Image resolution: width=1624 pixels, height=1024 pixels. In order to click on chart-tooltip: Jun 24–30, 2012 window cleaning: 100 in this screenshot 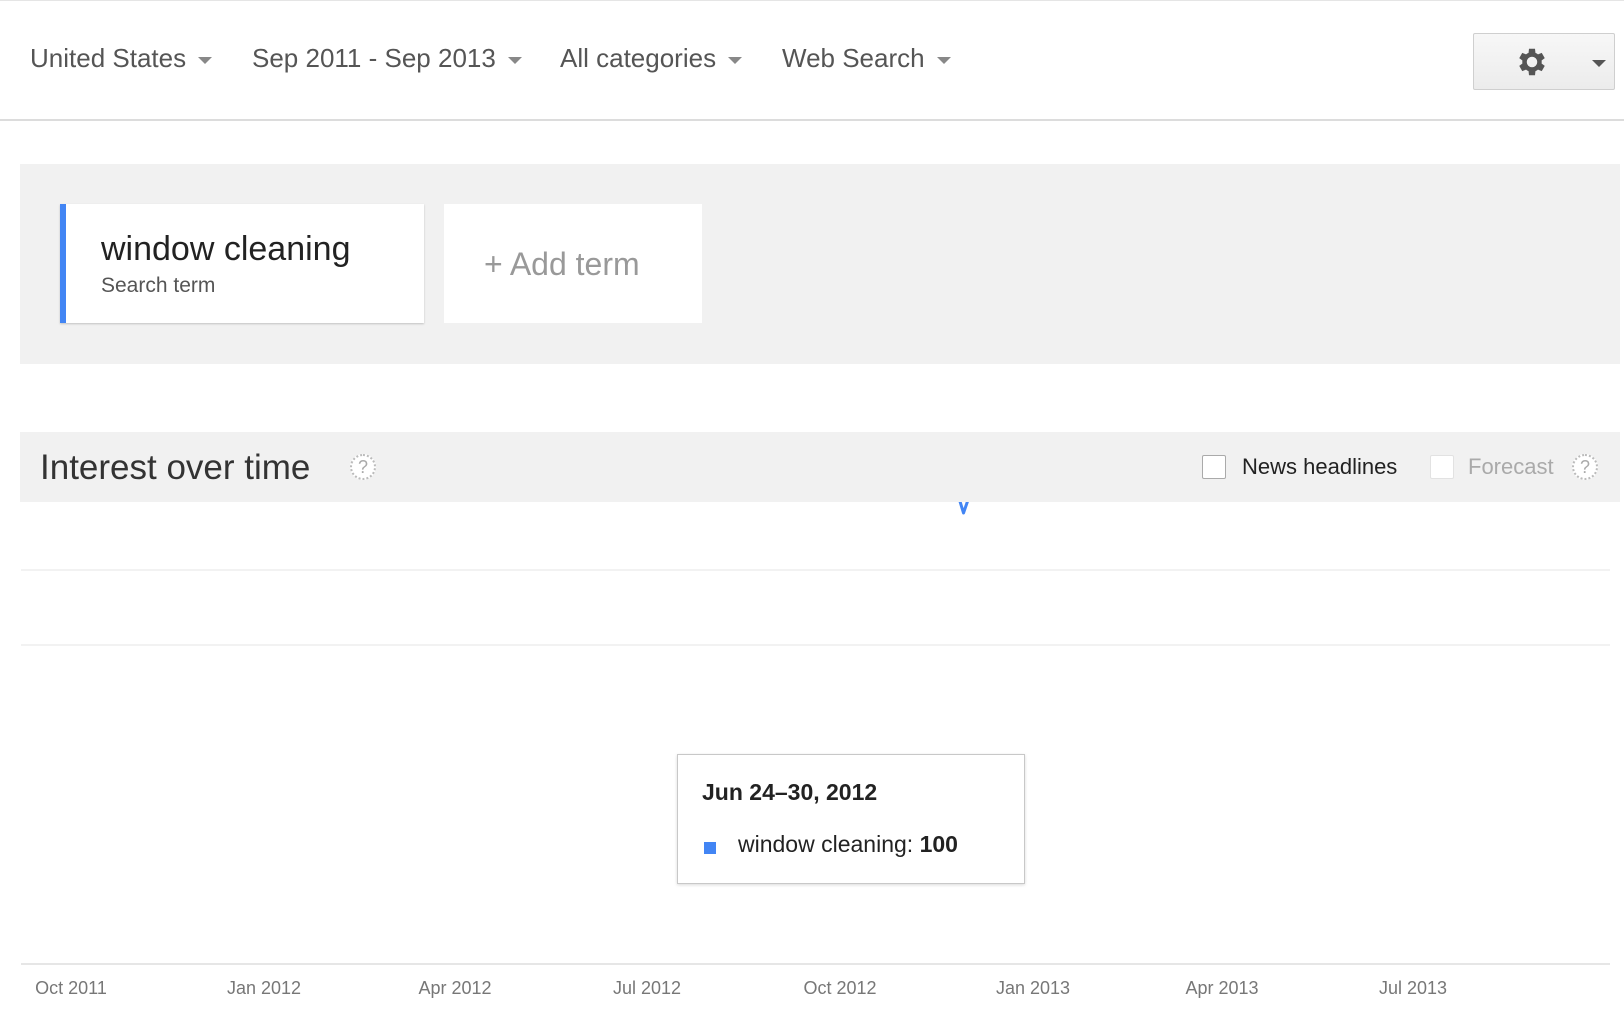, I will do `click(851, 819)`.